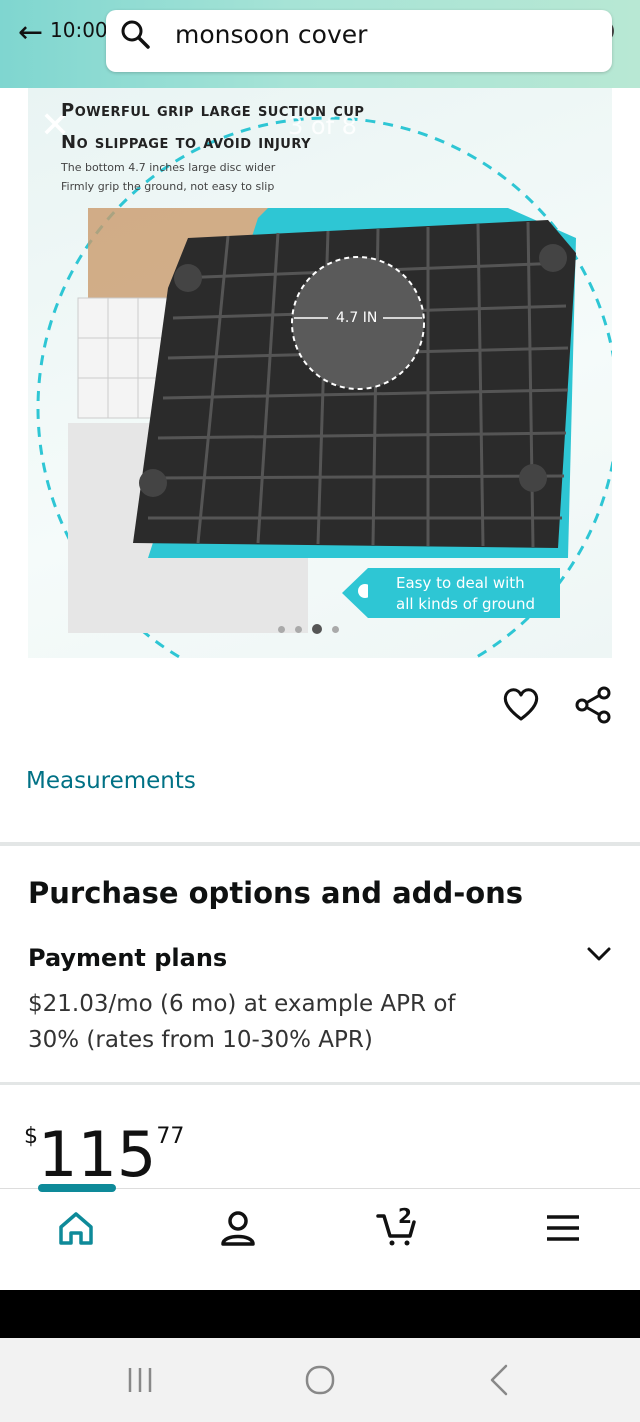  What do you see at coordinates (317, 629) in the screenshot?
I see `carousel-dot-active` at bounding box center [317, 629].